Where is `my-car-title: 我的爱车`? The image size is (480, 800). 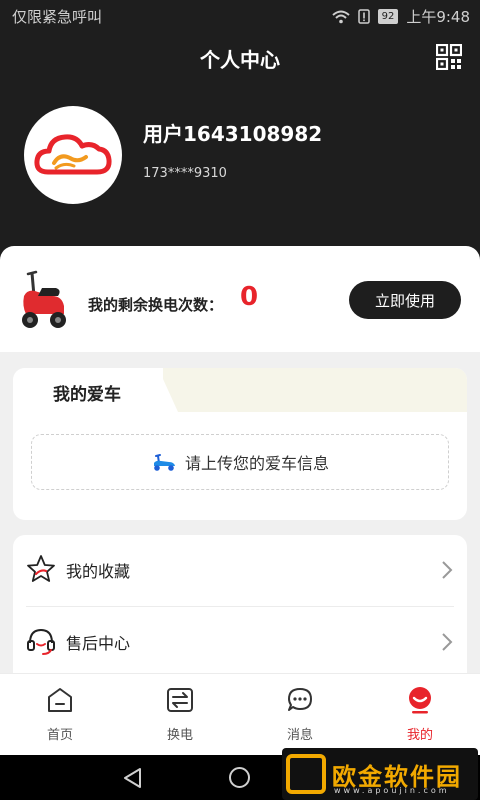 my-car-title: 我的爱车 is located at coordinates (87, 395).